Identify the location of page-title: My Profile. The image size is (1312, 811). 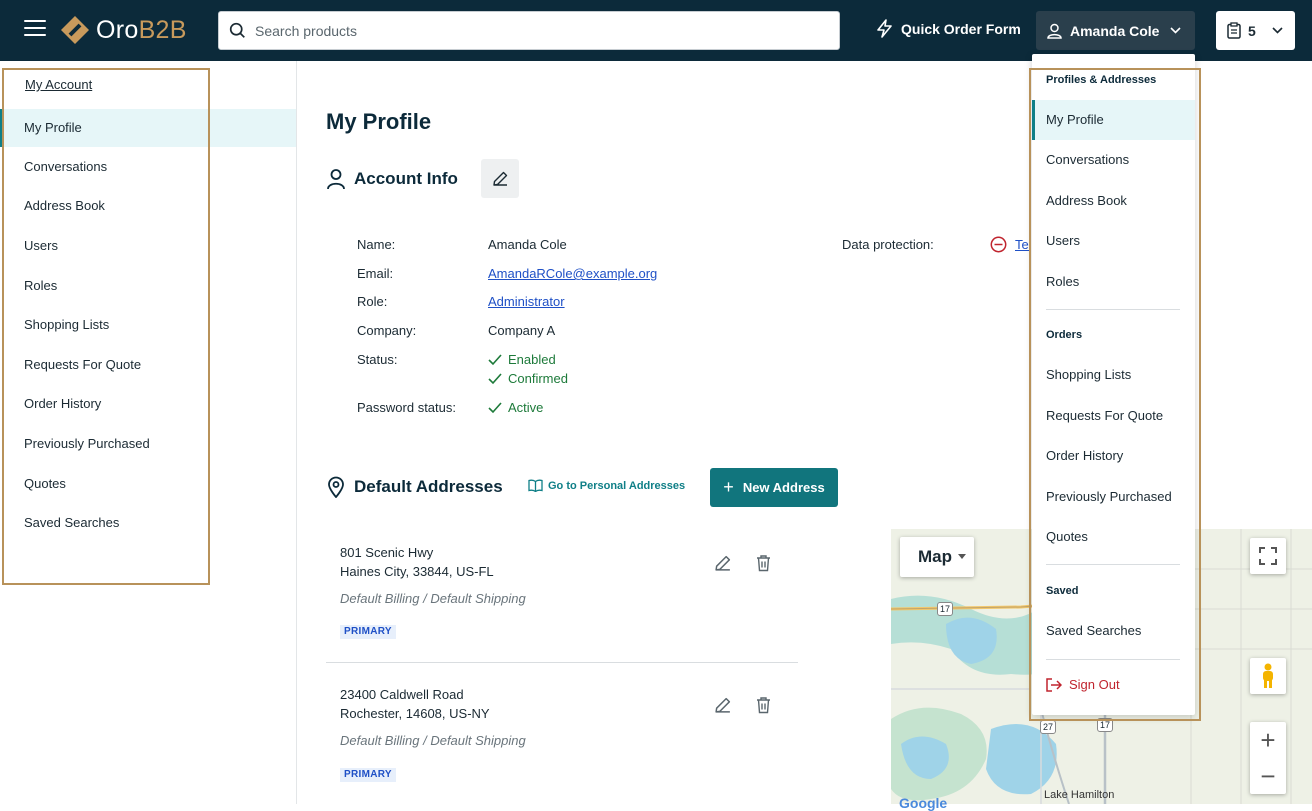
(379, 121).